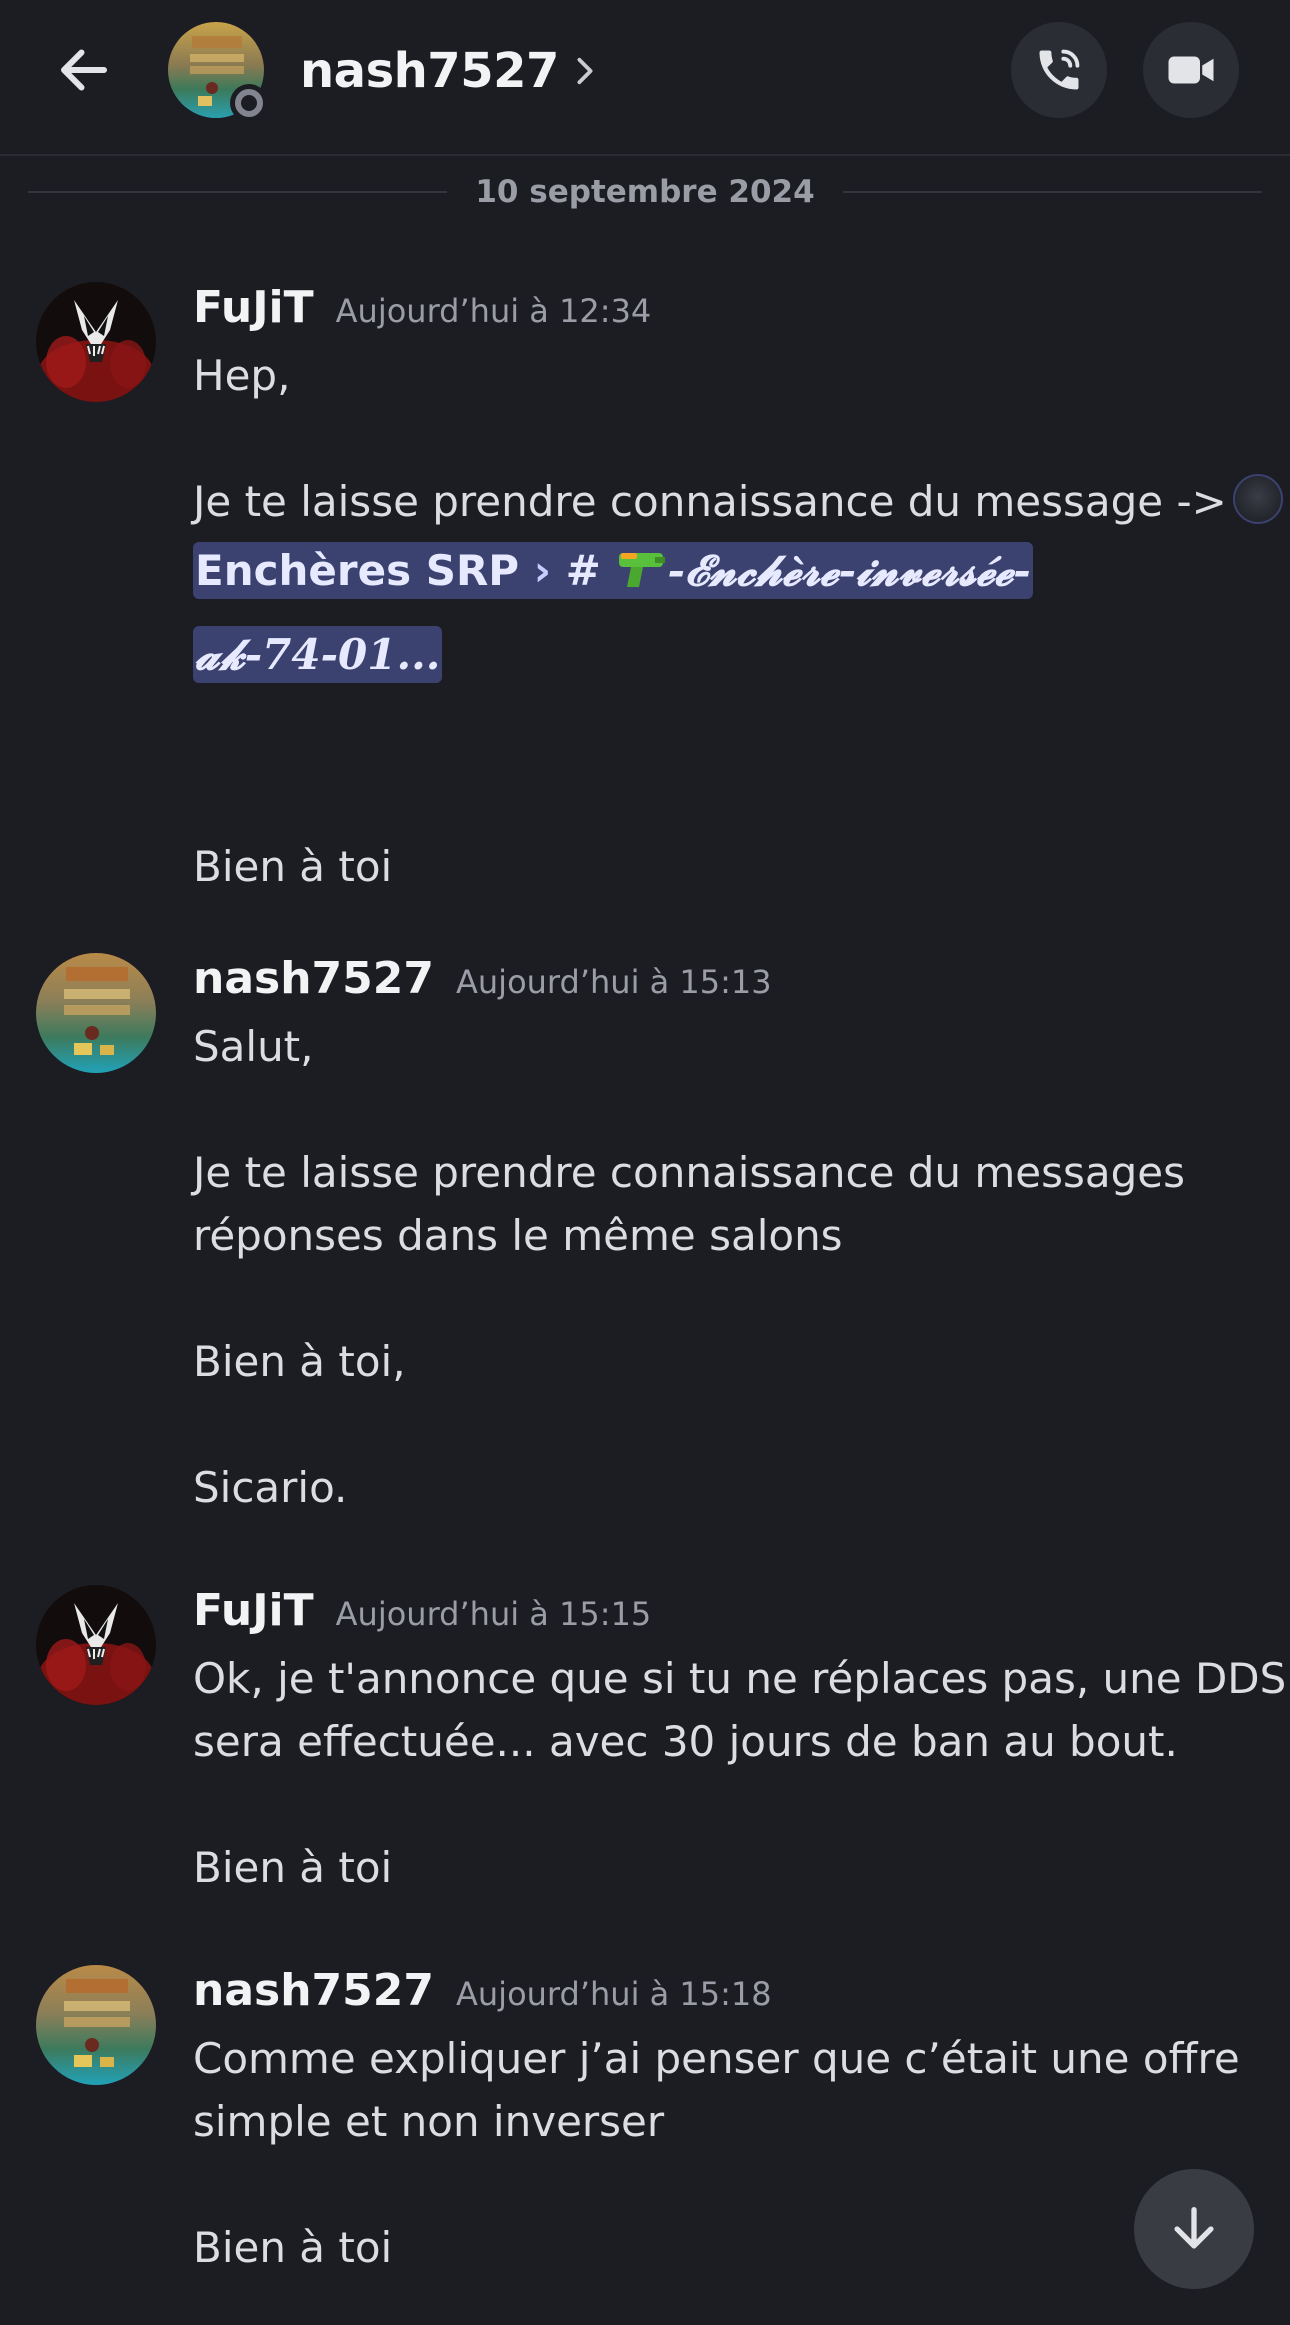 The image size is (1290, 2325). Describe the element at coordinates (641, 577) in the screenshot. I see `water-pistol-icon` at that location.